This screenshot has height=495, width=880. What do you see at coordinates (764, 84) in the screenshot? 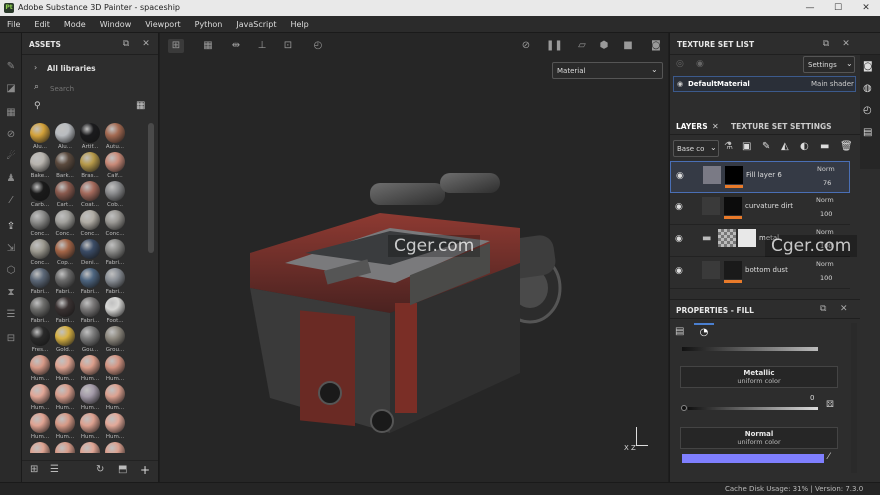
I see `texture-set-item: ◉ DefaultMaterial Main shader` at bounding box center [764, 84].